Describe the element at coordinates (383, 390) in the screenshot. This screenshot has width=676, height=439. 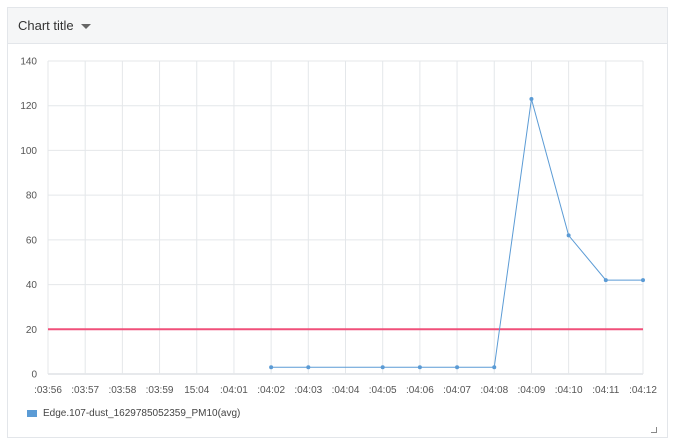
I see `x-tick-label: :04:05` at that location.